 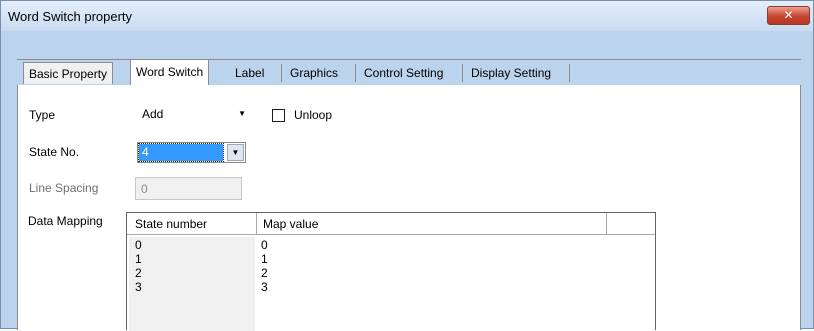 I want to click on unloop-checkbox, so click(x=278, y=115).